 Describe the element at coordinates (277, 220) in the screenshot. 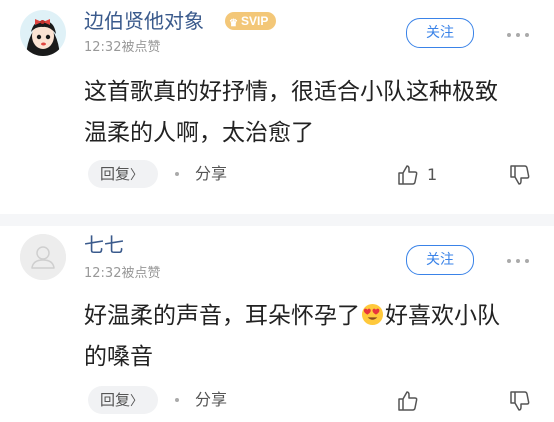

I see `comment-divider` at that location.